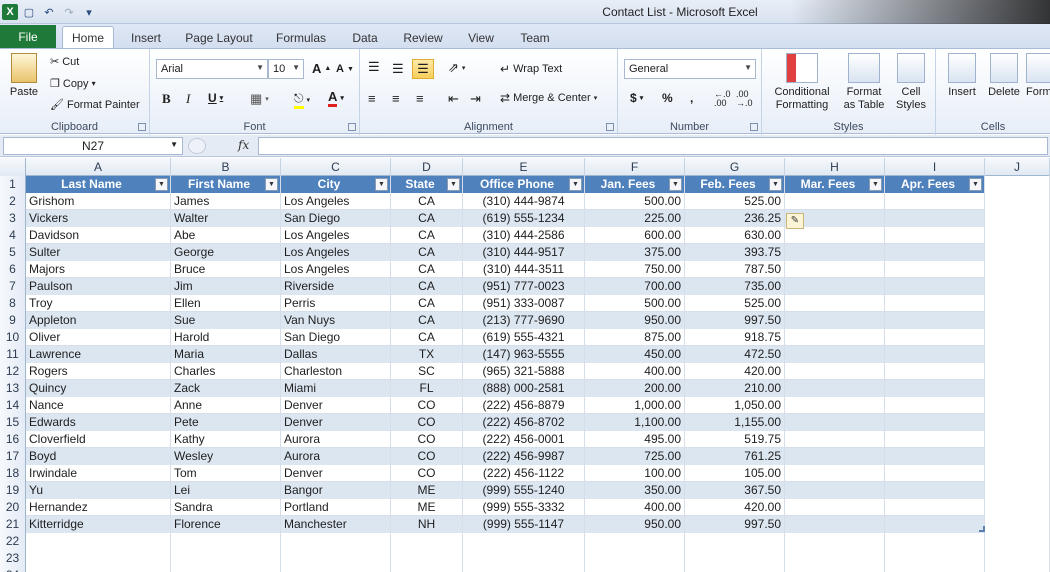 The image size is (1050, 572). Describe the element at coordinates (744, 99) in the screenshot. I see `decrease-decimal-button: .00 →.0` at that location.